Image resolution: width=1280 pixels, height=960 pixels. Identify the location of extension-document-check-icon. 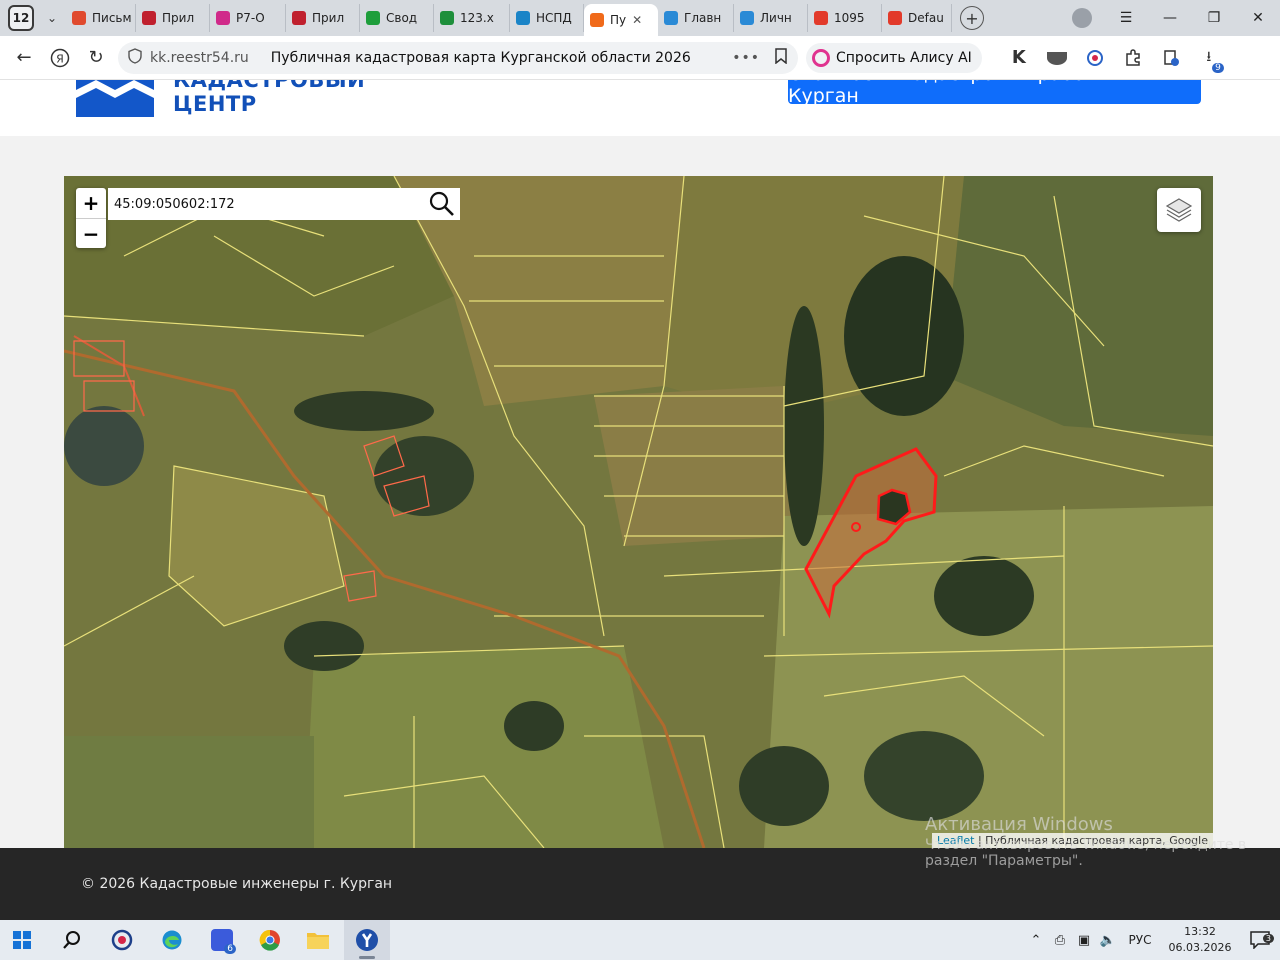
(1171, 58).